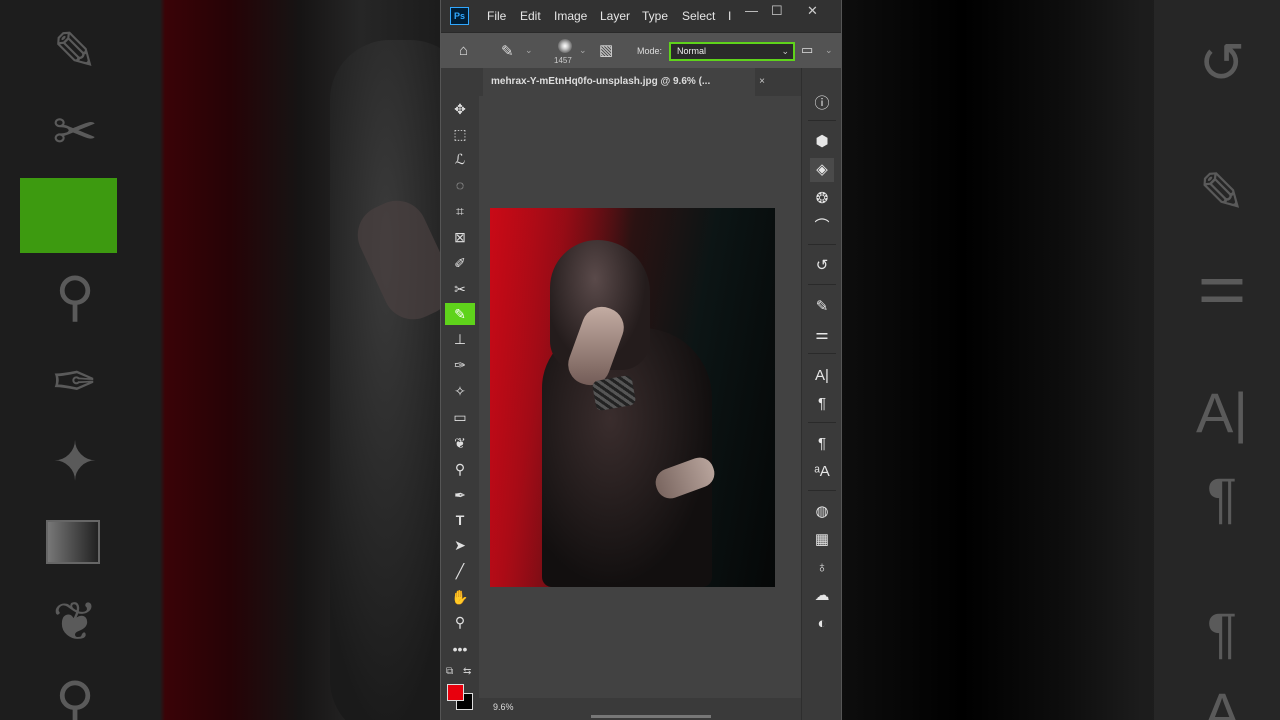 The image size is (1280, 720). I want to click on move-tool: ✥, so click(460, 109).